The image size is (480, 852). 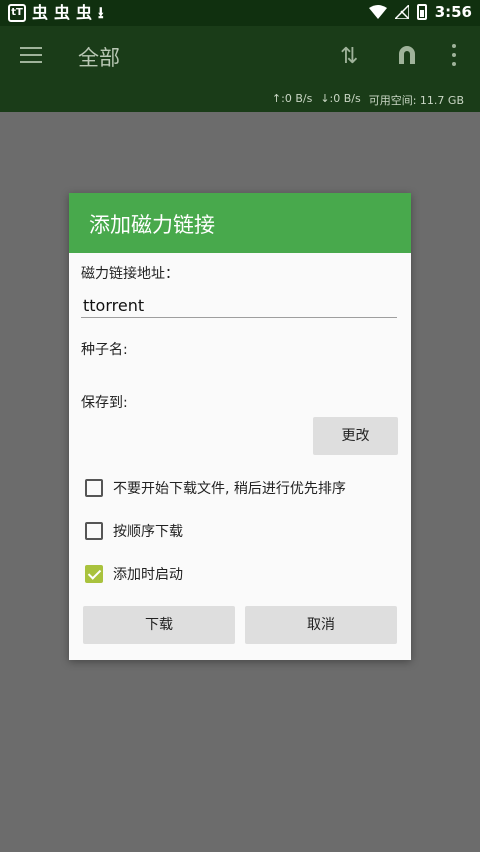 I want to click on option-label: 添加时启动, so click(x=148, y=575).